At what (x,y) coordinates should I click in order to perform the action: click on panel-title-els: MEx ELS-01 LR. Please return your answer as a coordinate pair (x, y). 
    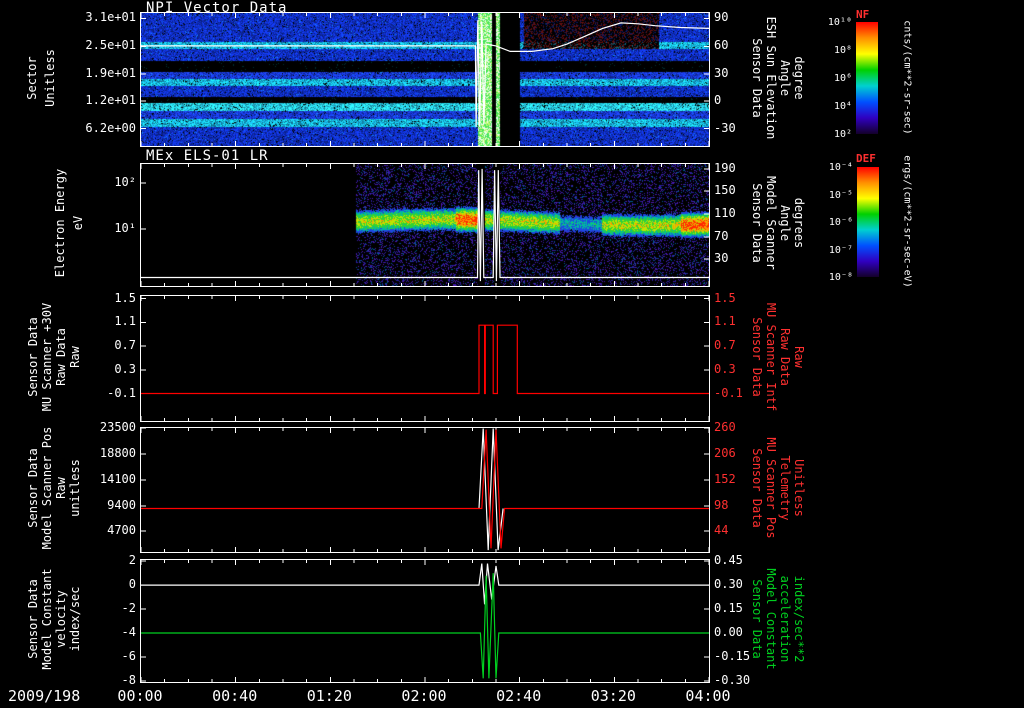
    Looking at the image, I should click on (207, 156).